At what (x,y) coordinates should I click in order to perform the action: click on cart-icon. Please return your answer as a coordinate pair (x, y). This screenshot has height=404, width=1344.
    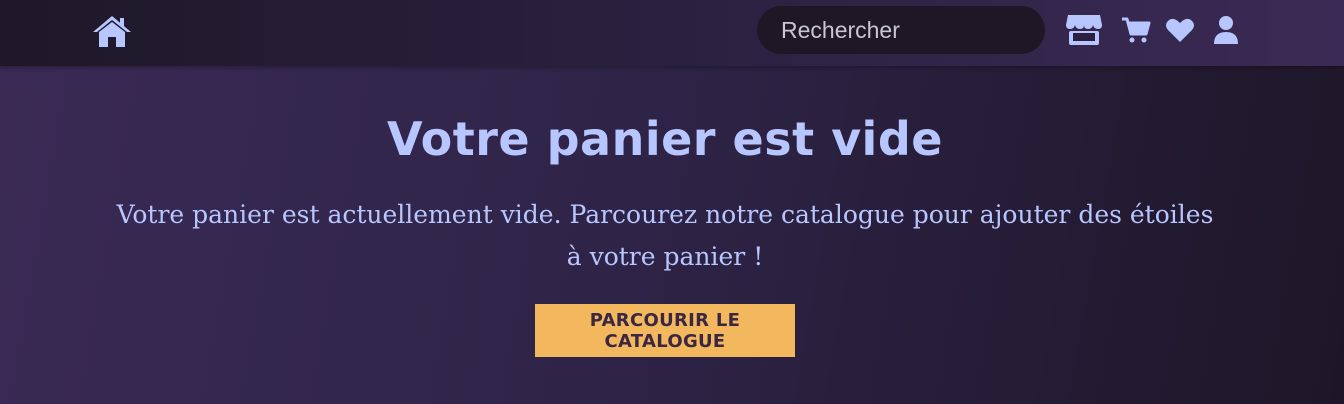
    Looking at the image, I should click on (1136, 30).